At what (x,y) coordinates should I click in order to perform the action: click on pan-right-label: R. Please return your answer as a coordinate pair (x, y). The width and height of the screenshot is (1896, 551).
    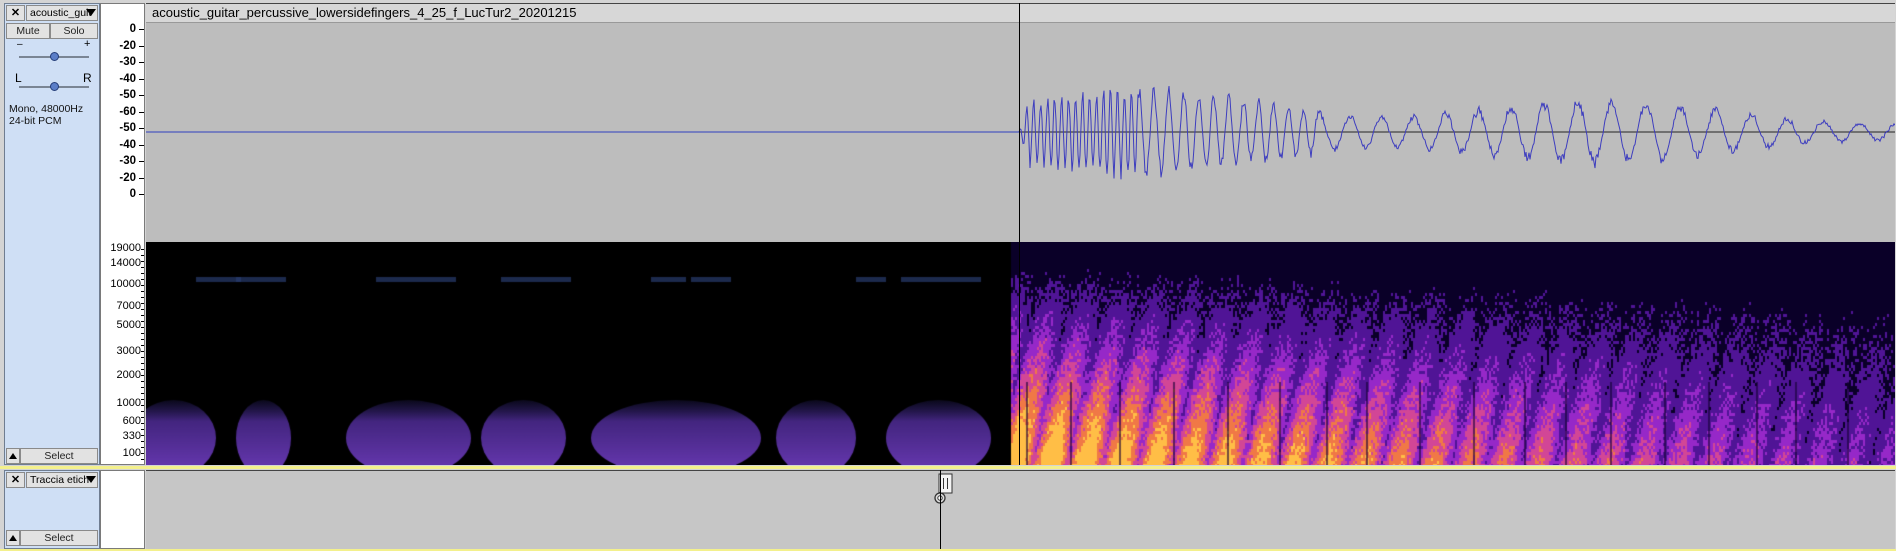
    Looking at the image, I should click on (87, 78).